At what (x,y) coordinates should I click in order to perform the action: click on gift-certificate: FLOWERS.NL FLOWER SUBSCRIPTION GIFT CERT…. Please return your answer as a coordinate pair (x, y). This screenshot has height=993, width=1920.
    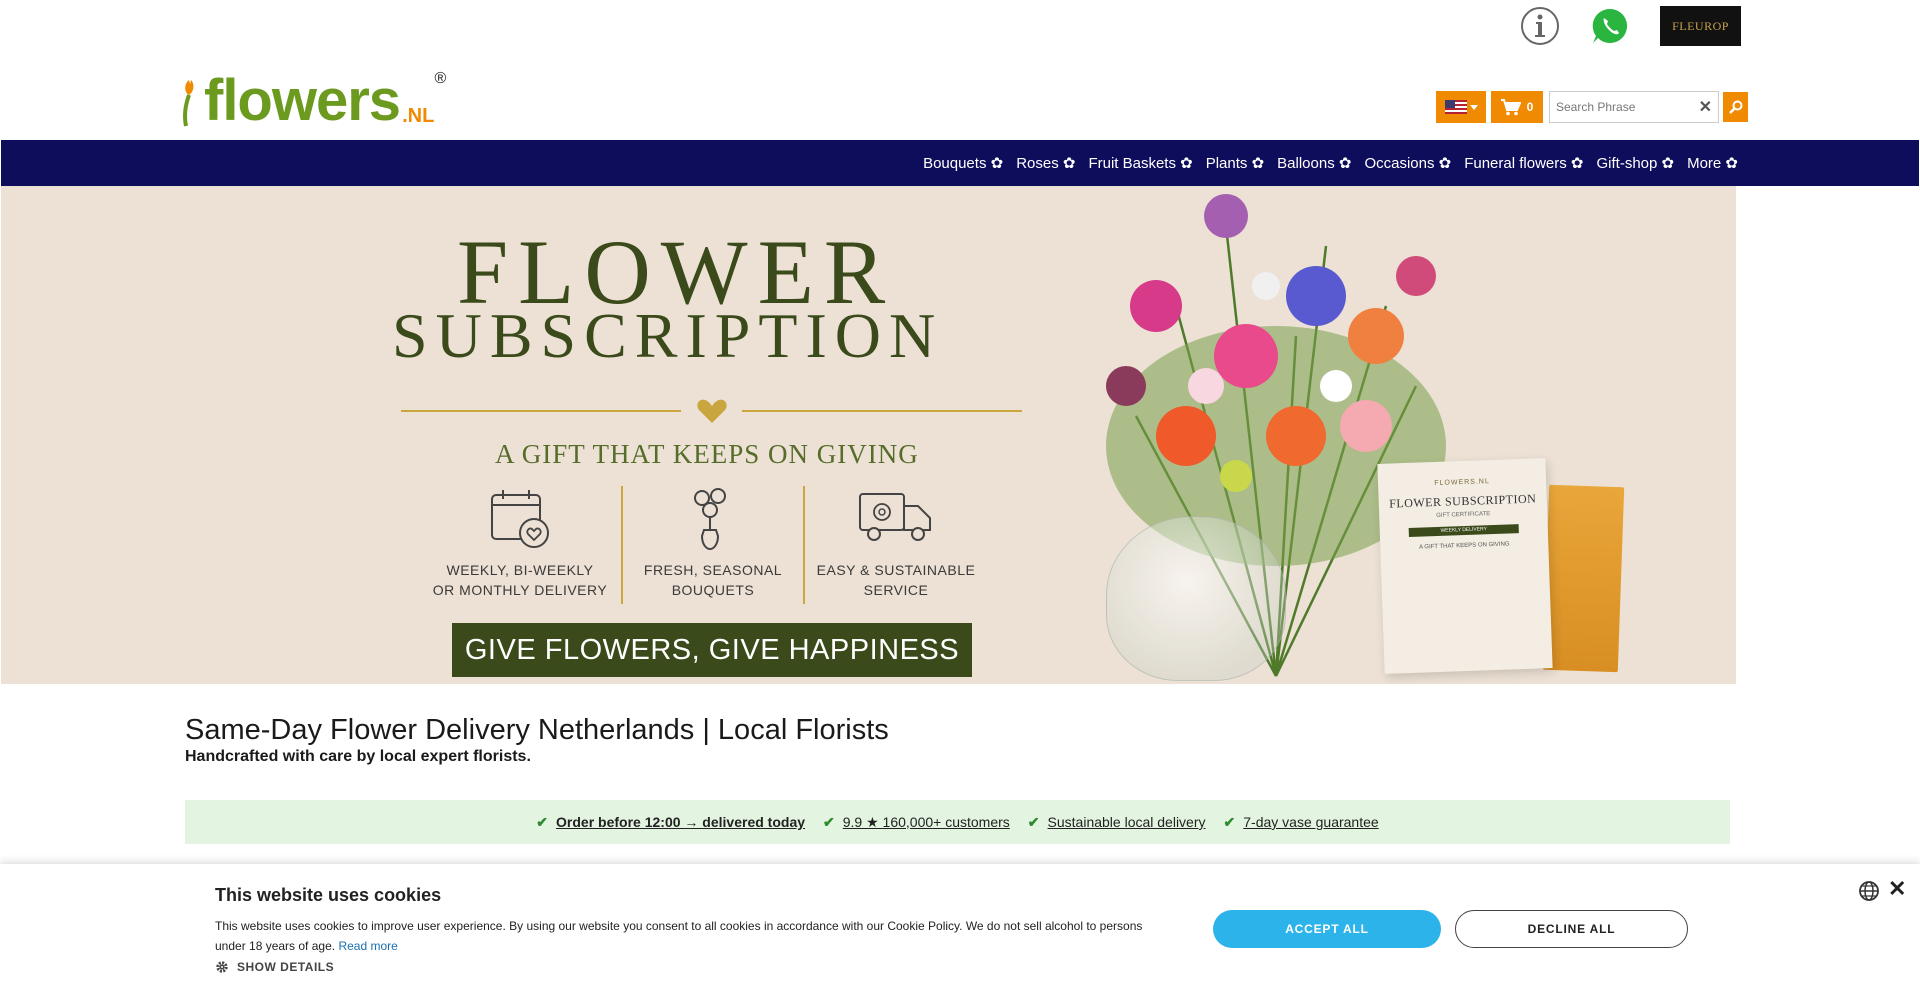
    Looking at the image, I should click on (1465, 566).